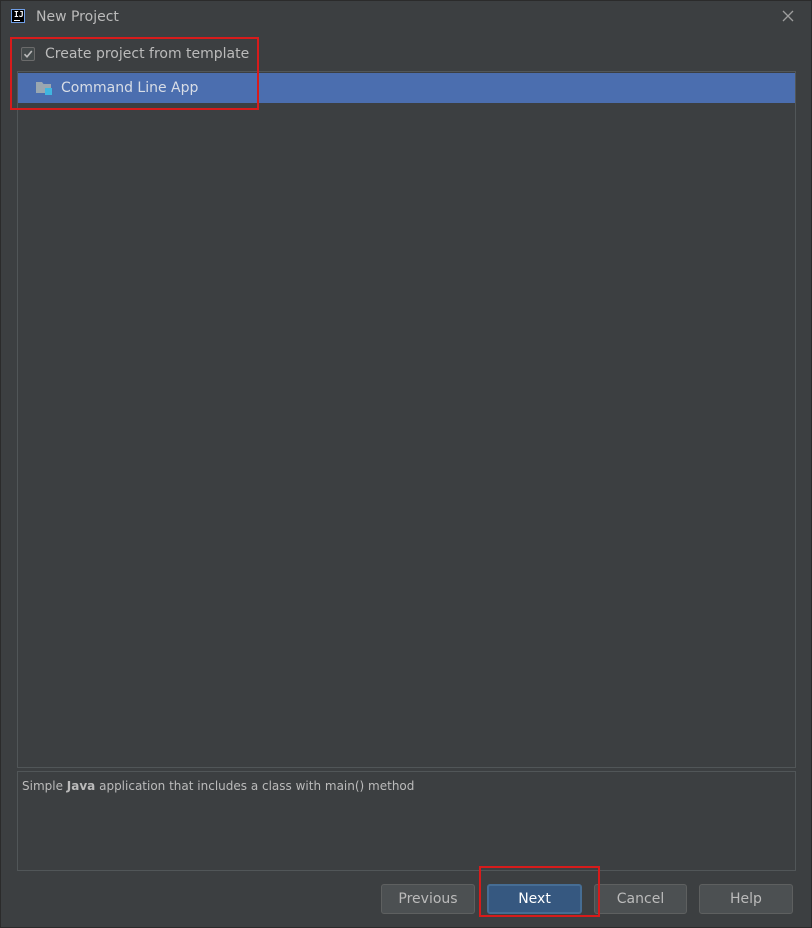 Image resolution: width=812 pixels, height=928 pixels. I want to click on close-button, so click(788, 16).